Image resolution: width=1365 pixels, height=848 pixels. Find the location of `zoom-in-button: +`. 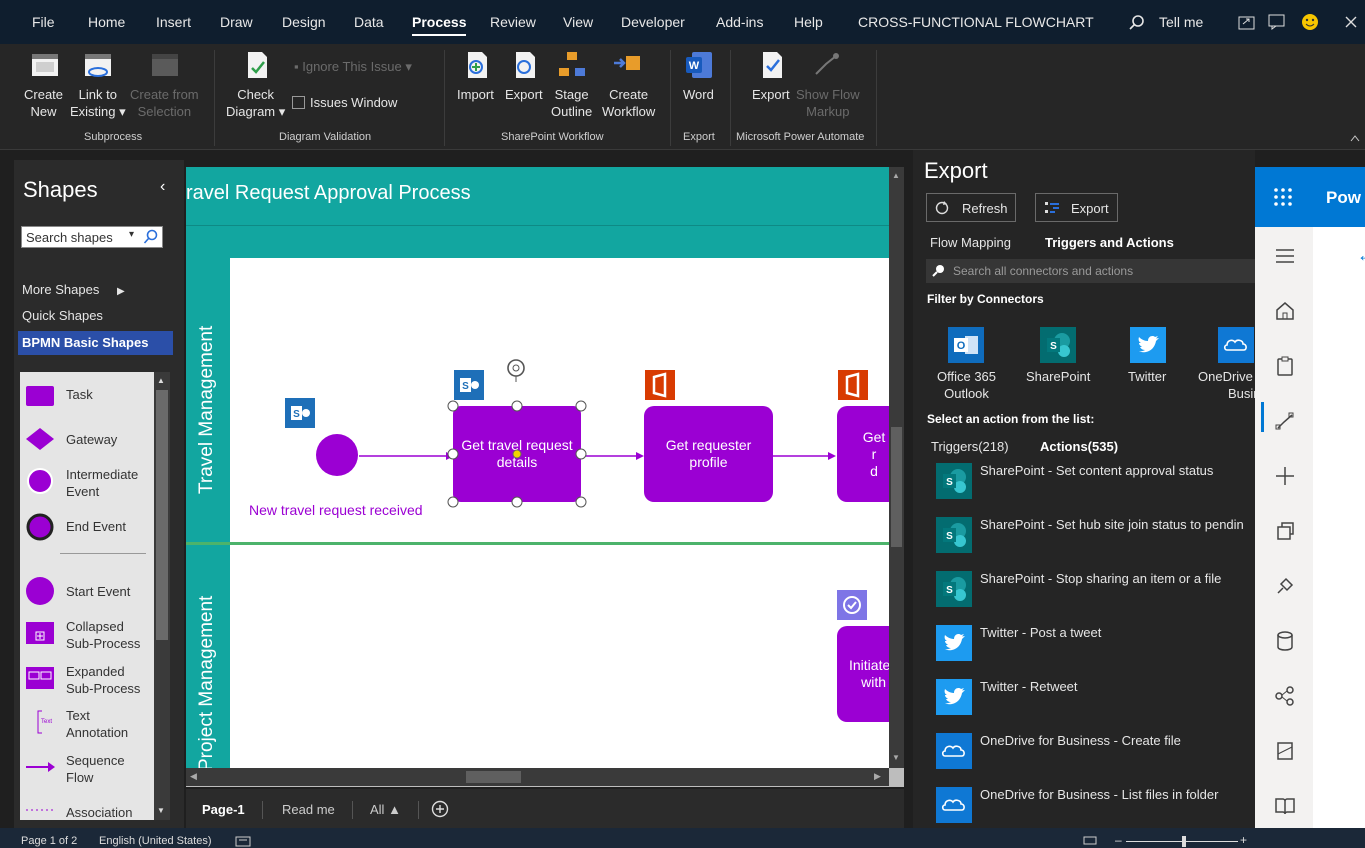

zoom-in-button: + is located at coordinates (1243, 840).